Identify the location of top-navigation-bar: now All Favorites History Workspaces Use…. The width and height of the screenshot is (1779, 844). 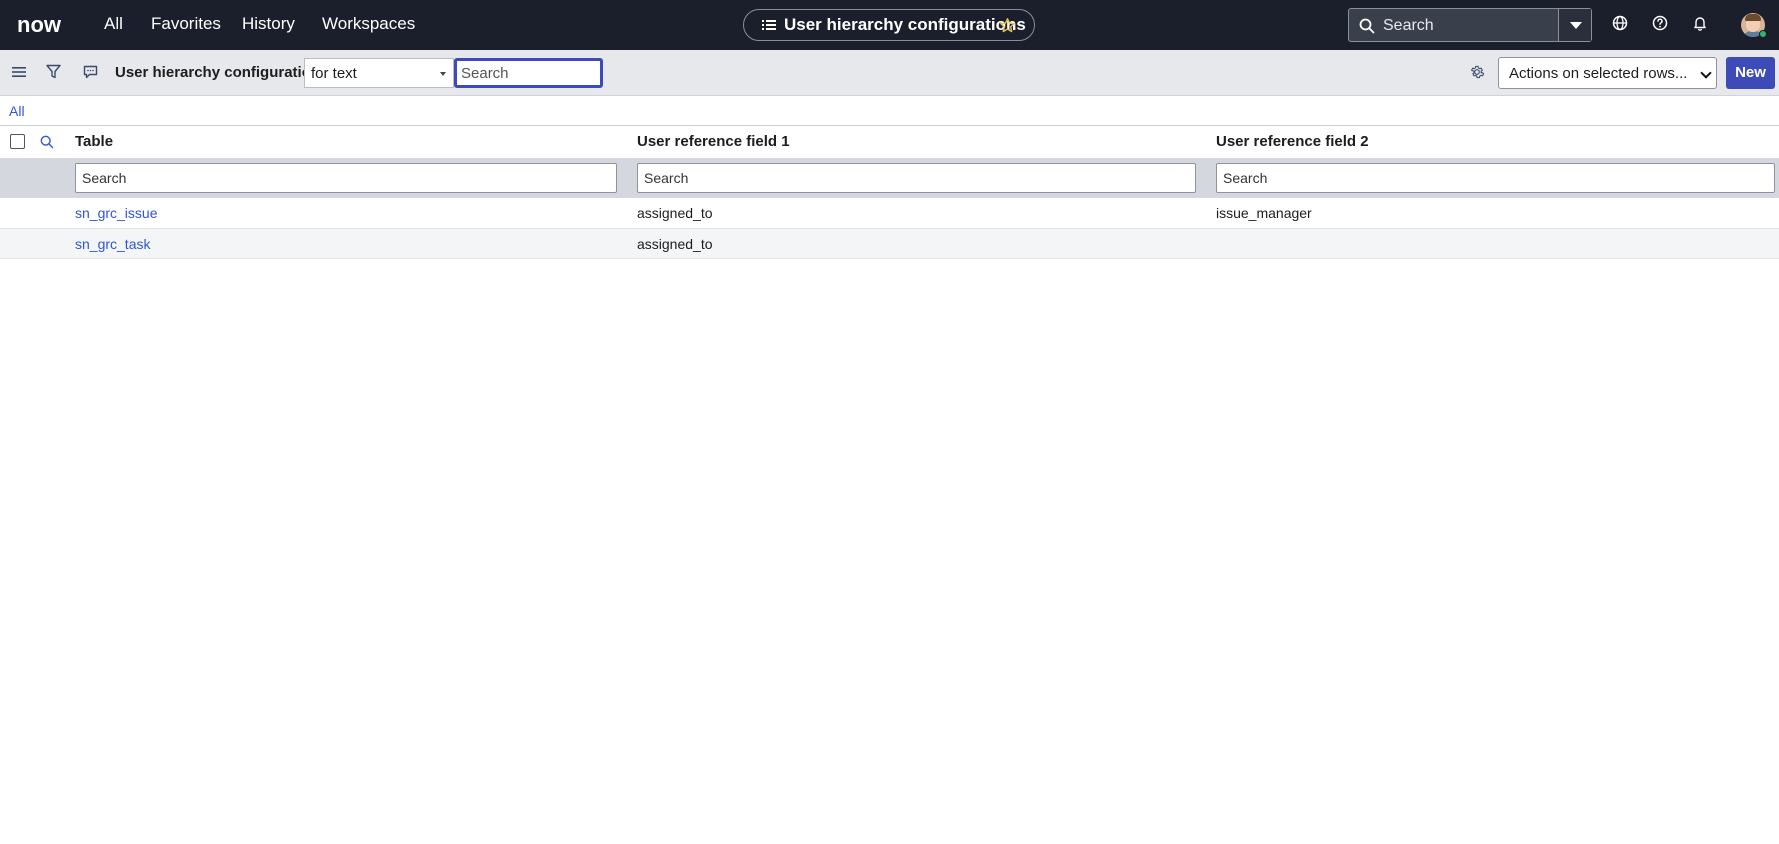
(889, 25).